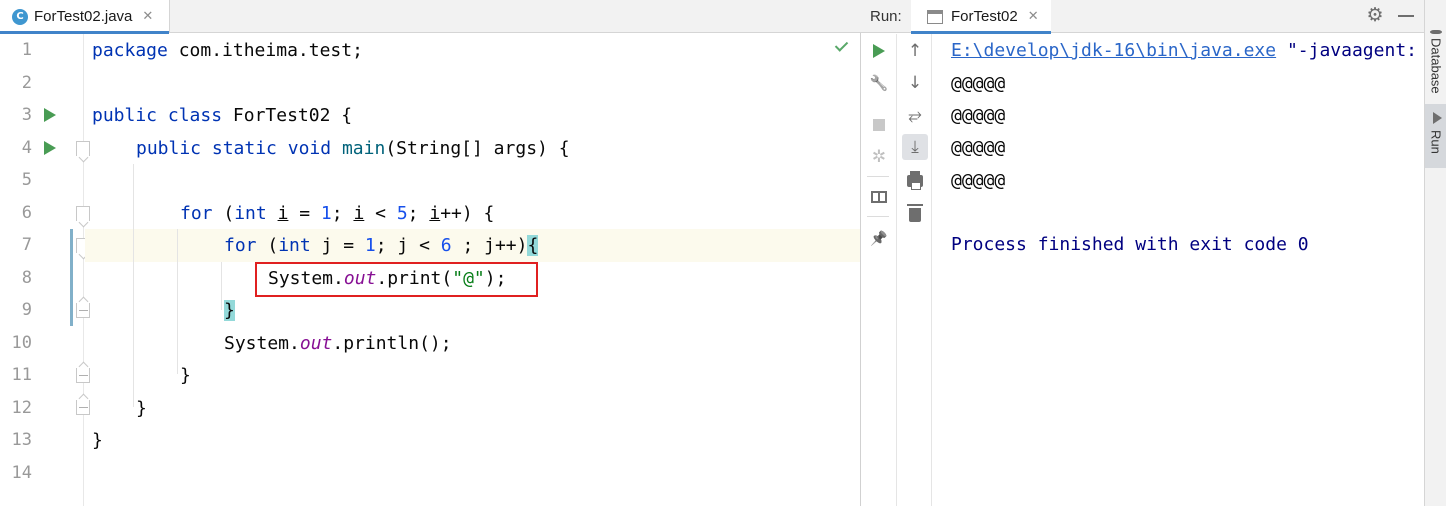  What do you see at coordinates (1436, 142) in the screenshot?
I see `run-tool-label: Run` at bounding box center [1436, 142].